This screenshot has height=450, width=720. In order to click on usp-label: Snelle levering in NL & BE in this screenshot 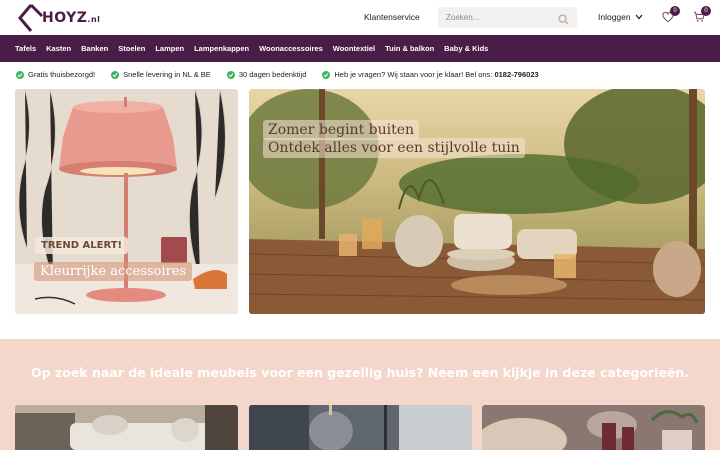, I will do `click(167, 74)`.